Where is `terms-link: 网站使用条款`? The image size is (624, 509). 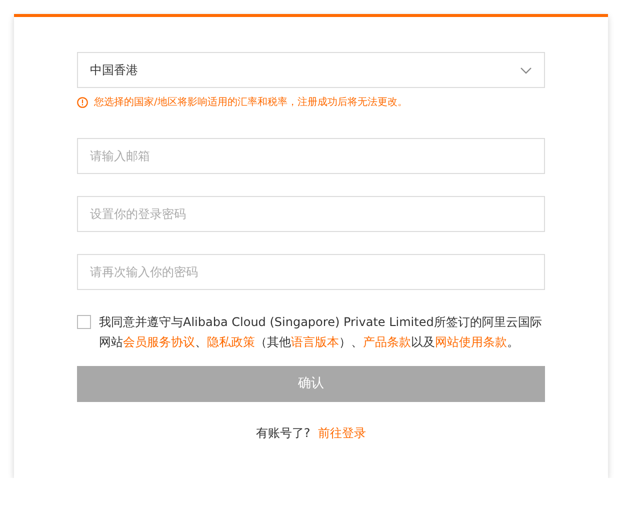 terms-link: 网站使用条款 is located at coordinates (471, 342).